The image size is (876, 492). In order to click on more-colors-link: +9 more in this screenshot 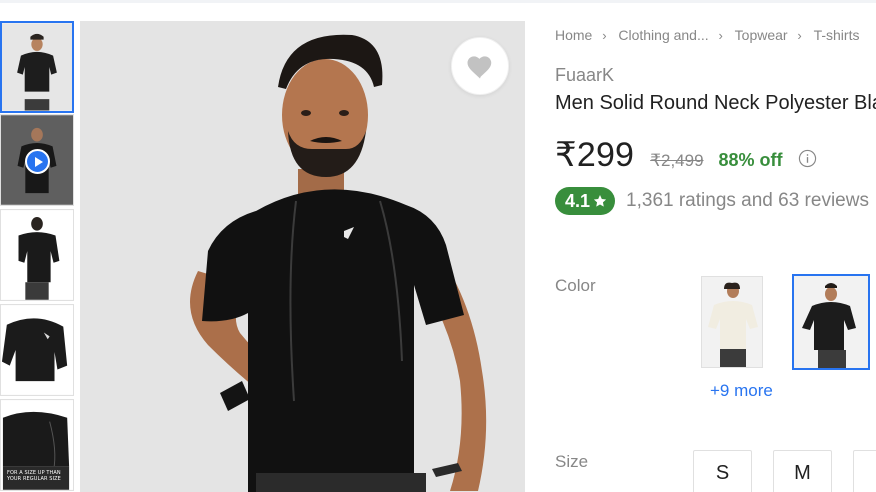, I will do `click(741, 391)`.